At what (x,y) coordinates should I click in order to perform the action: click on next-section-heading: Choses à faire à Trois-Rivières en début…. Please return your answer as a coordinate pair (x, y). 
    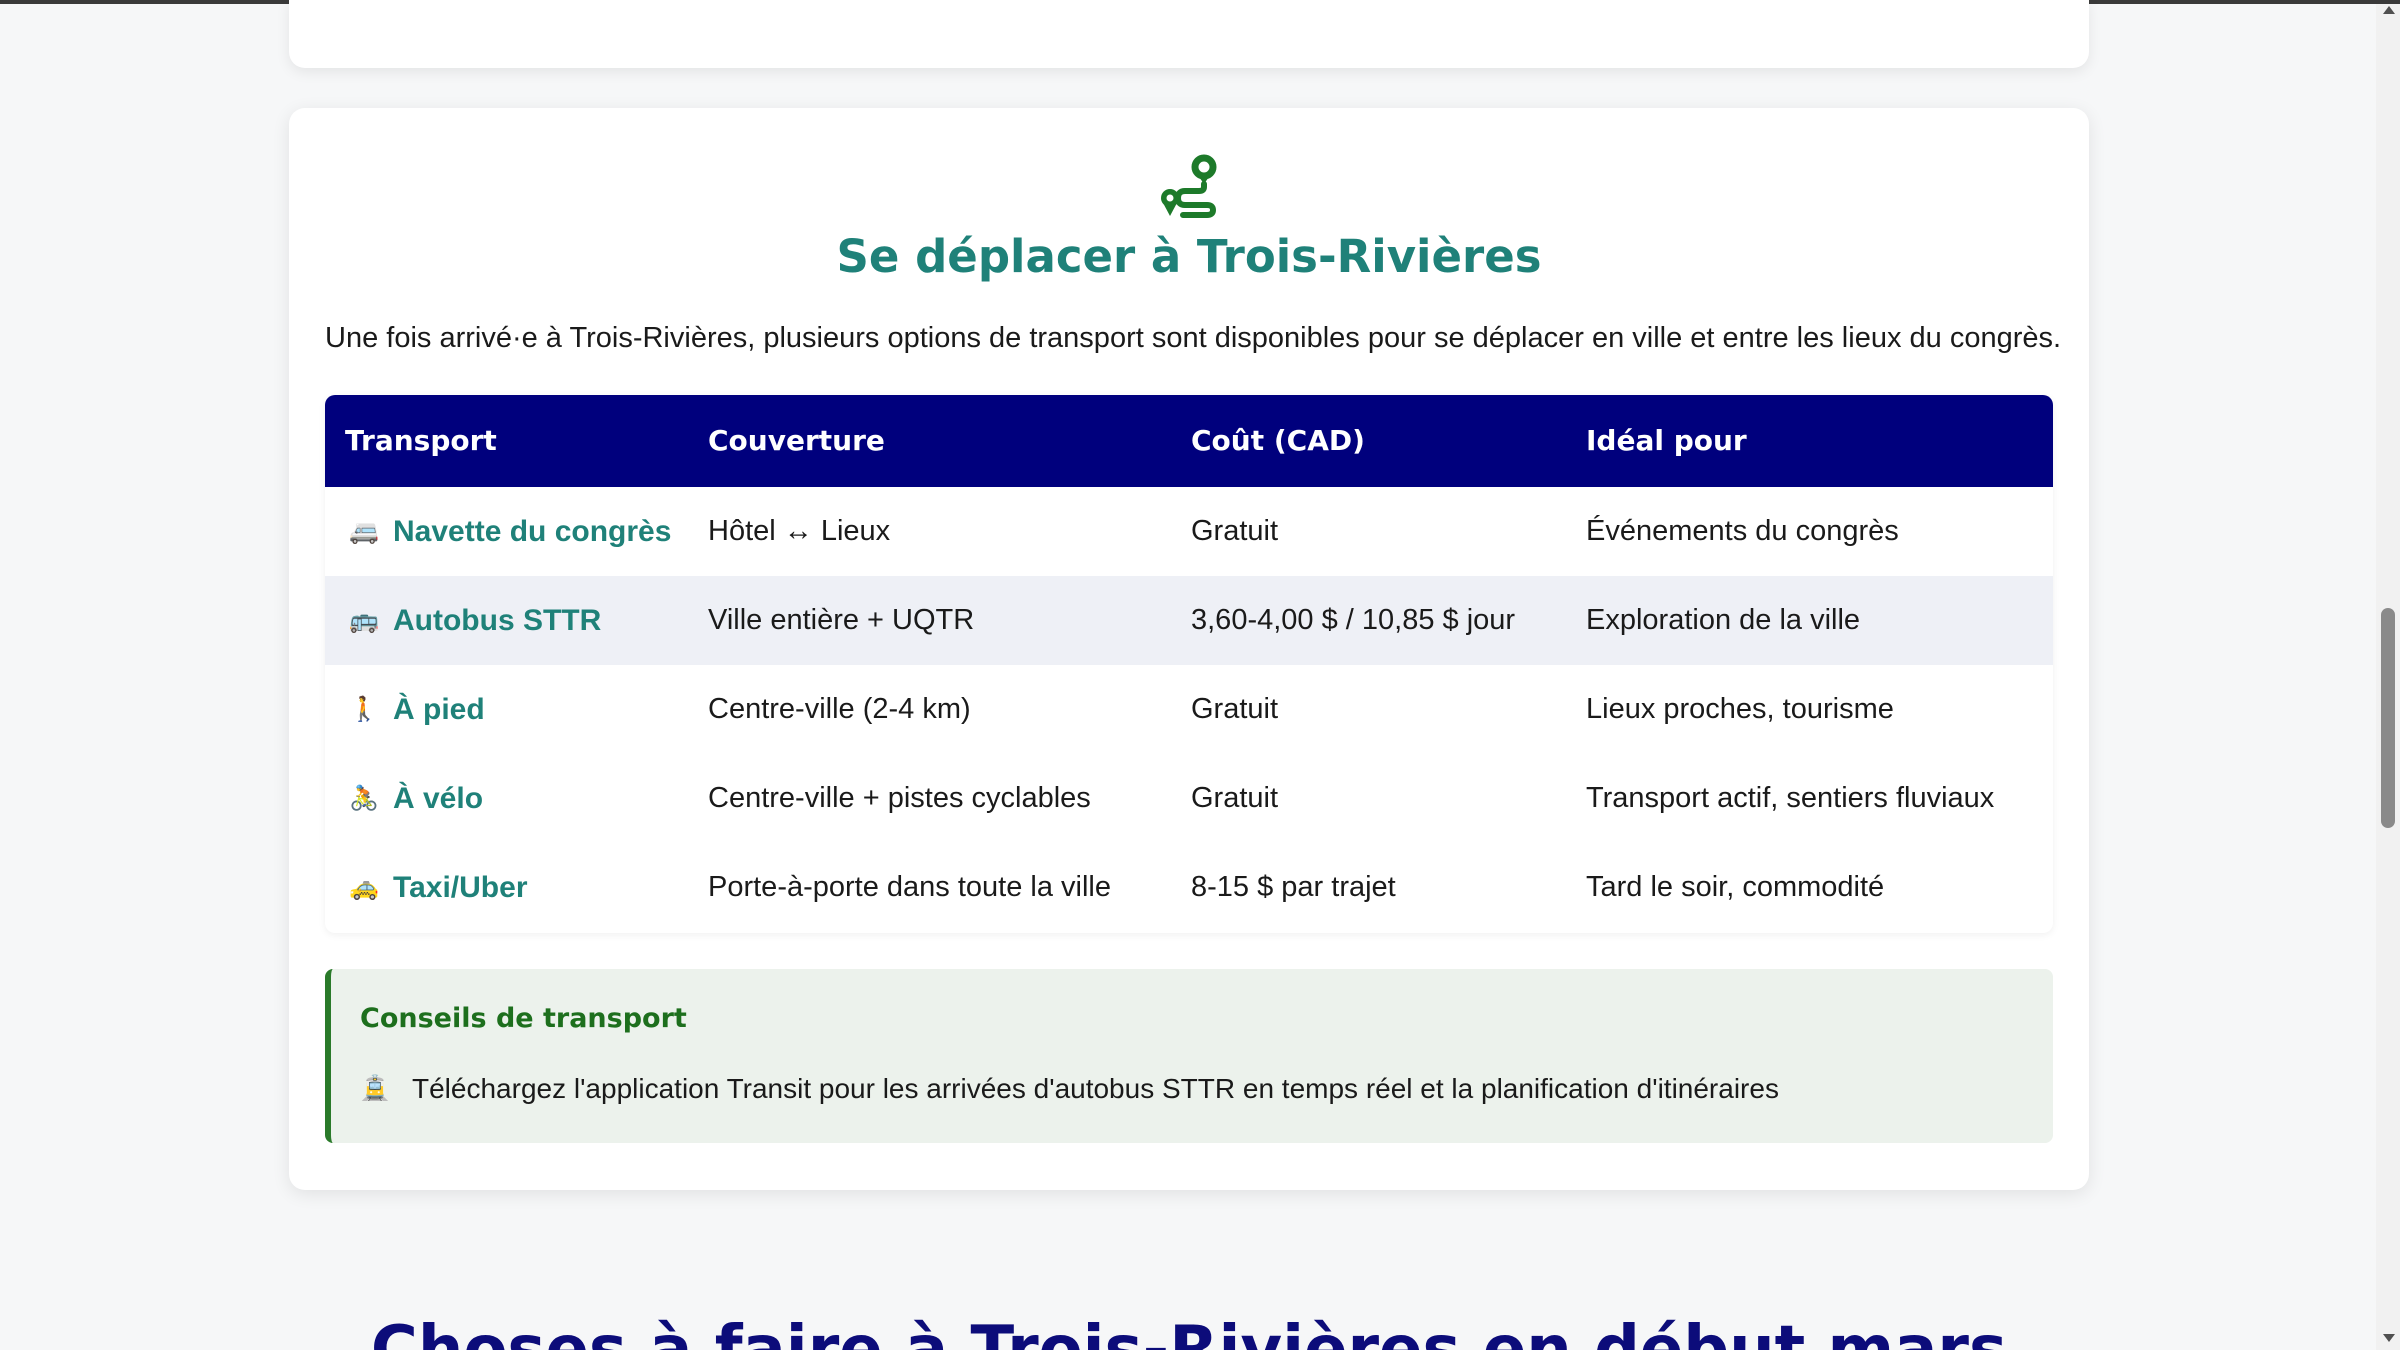
    Looking at the image, I should click on (1189, 1330).